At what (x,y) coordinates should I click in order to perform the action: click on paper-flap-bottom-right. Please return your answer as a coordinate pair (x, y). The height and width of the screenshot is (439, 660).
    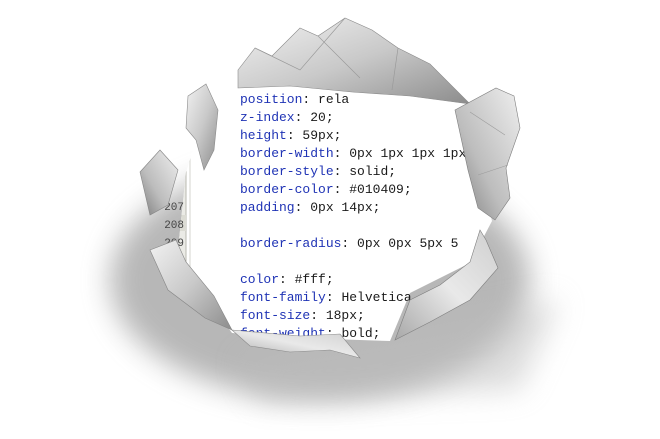
    Looking at the image, I should click on (446, 285).